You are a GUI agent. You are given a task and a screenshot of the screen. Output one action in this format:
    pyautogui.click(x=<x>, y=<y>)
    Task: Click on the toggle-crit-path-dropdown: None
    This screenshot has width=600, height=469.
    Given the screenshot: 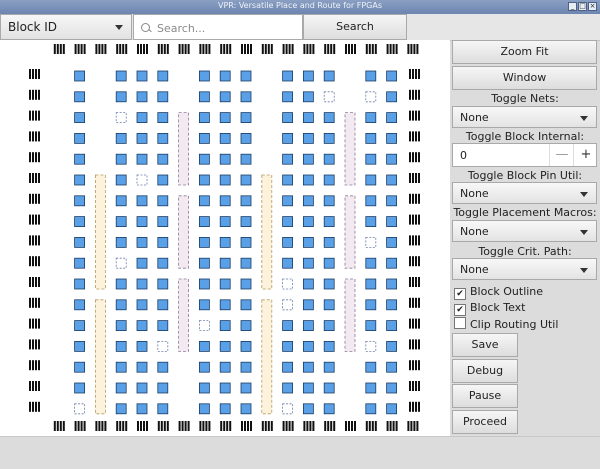 What is the action you would take?
    pyautogui.click(x=524, y=269)
    